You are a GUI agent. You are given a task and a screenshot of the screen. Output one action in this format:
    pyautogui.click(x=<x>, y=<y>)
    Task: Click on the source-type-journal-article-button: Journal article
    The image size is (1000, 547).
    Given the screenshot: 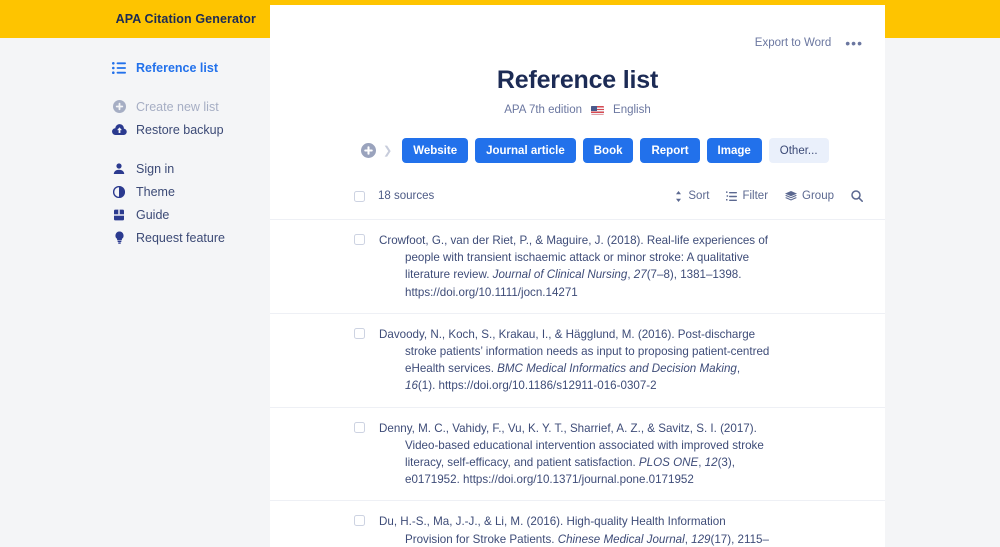 What is the action you would take?
    pyautogui.click(x=525, y=150)
    